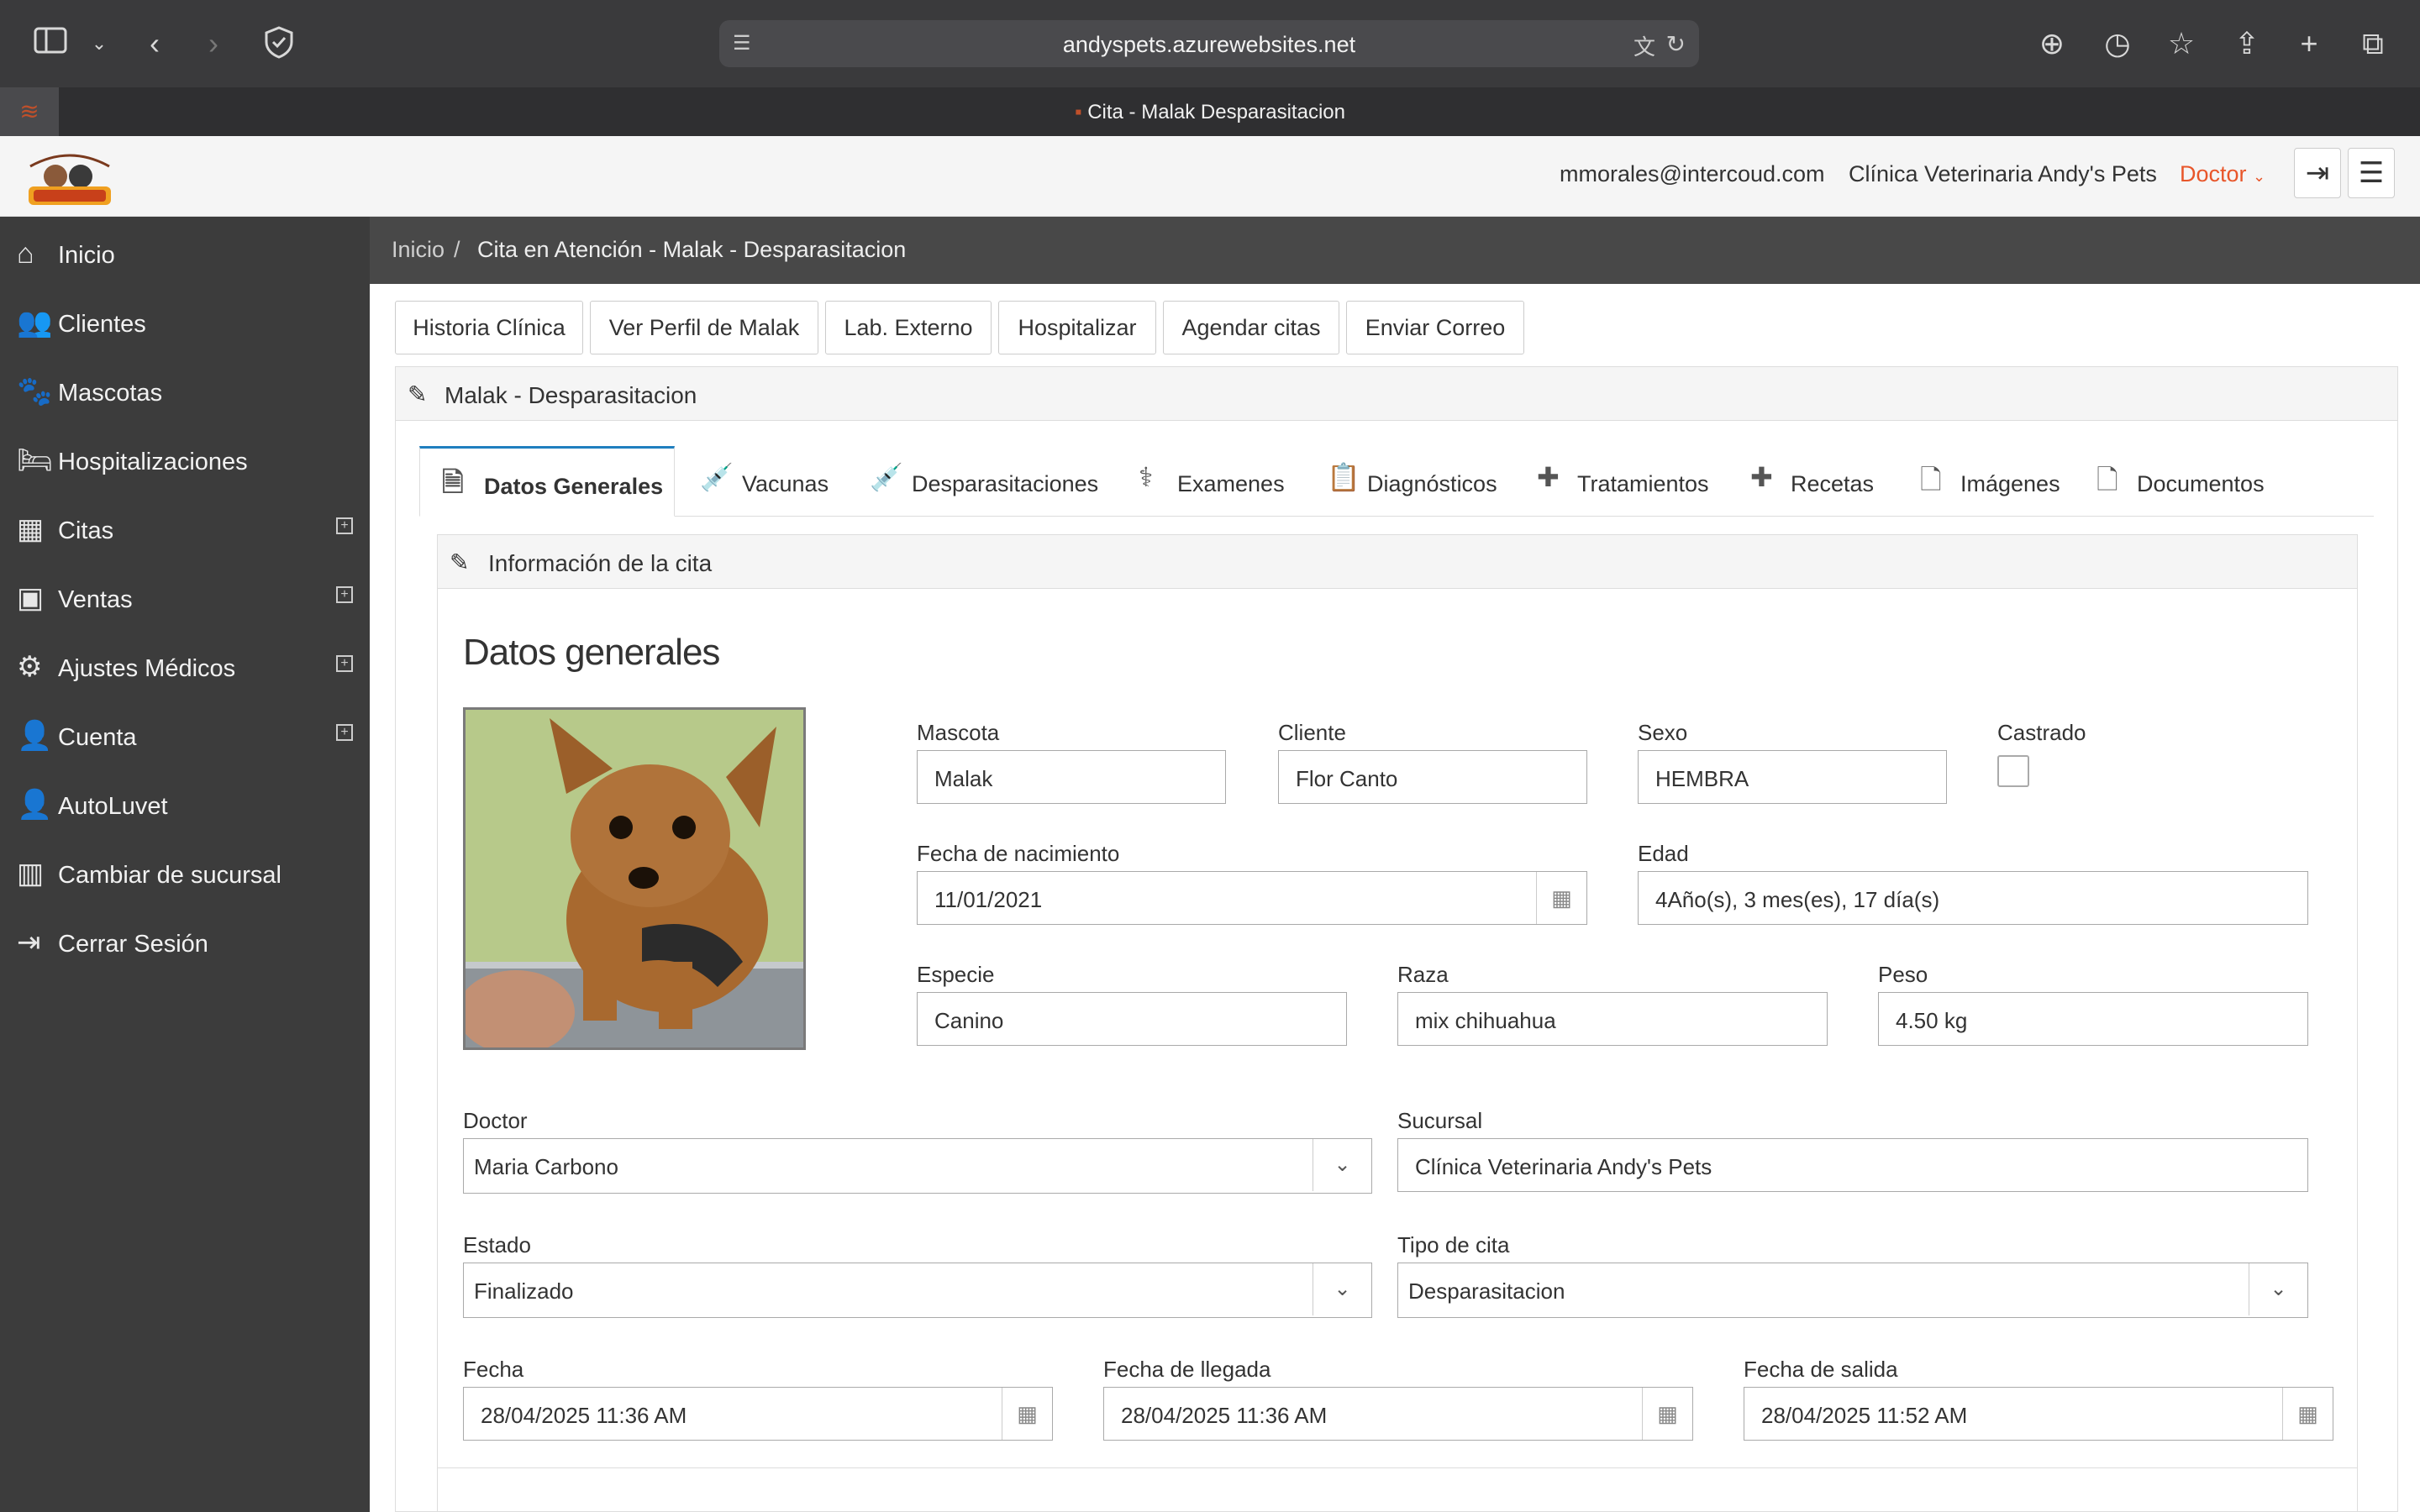 The height and width of the screenshot is (1512, 2420). Describe the element at coordinates (2181, 43) in the screenshot. I see `bookmark-star-icon: ☆` at that location.